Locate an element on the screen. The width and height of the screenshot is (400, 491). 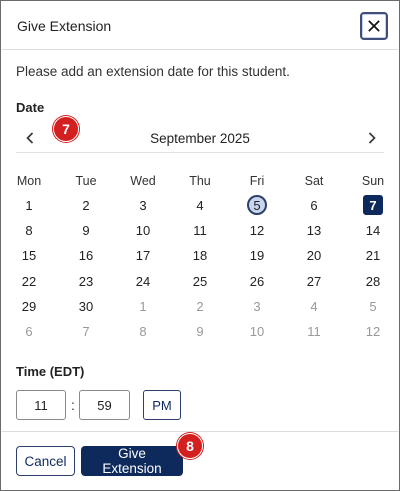
calendar-week-row: 1 2 3 4 5 6 7 is located at coordinates (193, 205).